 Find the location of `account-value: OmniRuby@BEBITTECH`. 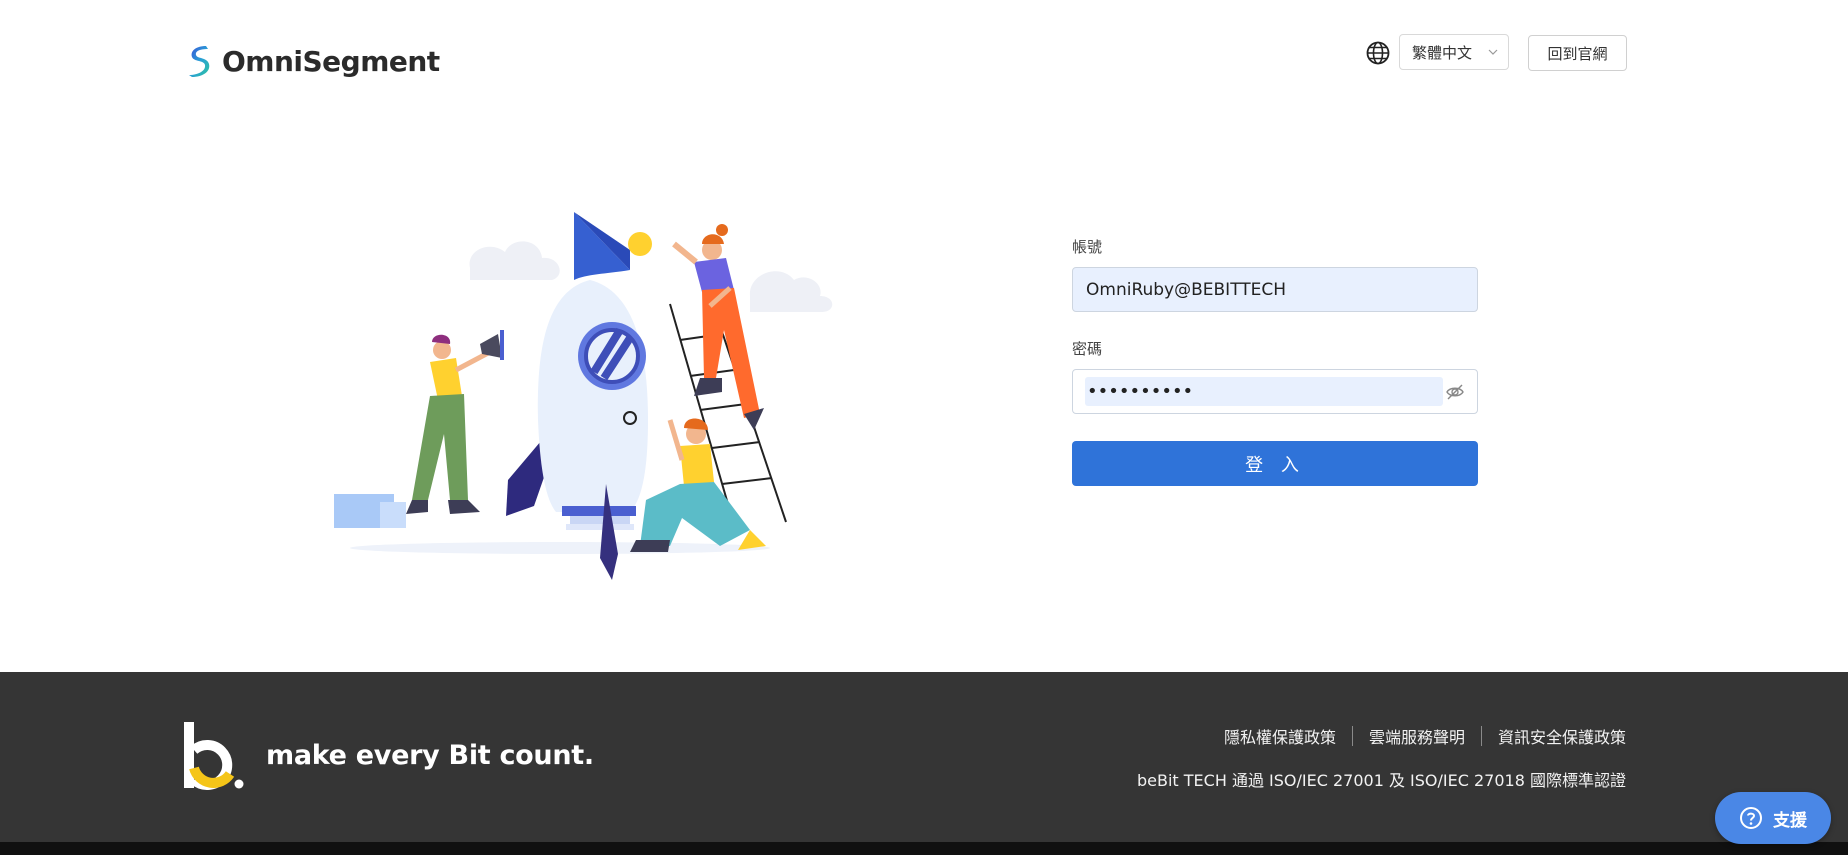

account-value: OmniRuby@BEBITTECH is located at coordinates (1186, 289).